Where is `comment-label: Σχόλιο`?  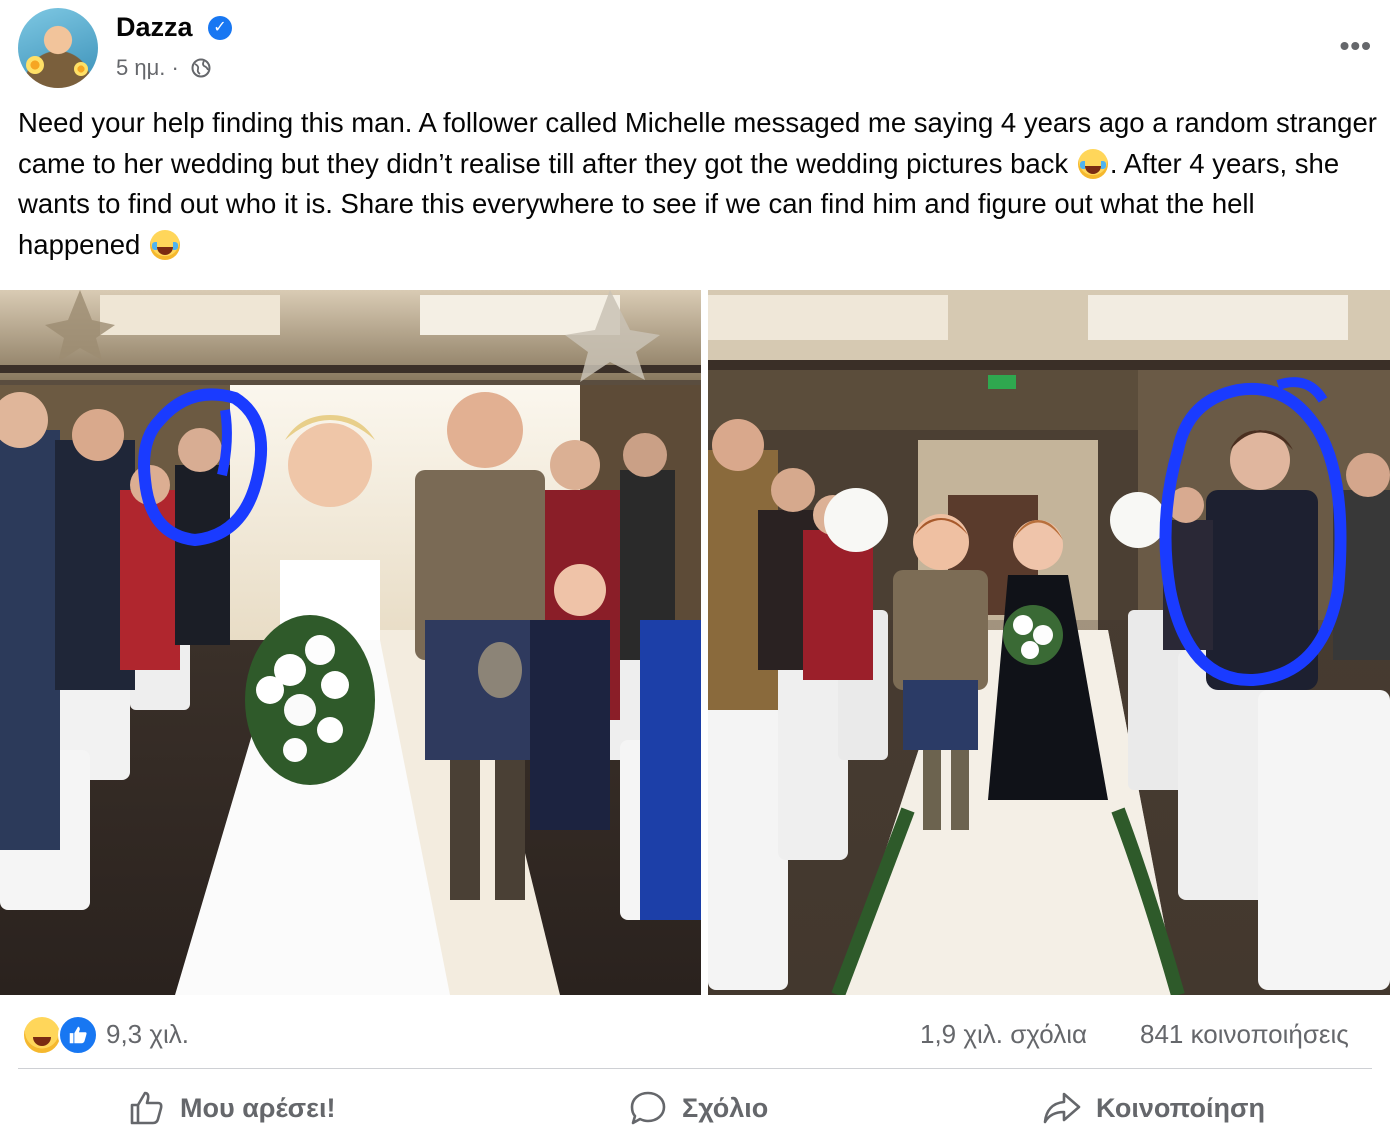
comment-label: Σχόλιο is located at coordinates (725, 1107).